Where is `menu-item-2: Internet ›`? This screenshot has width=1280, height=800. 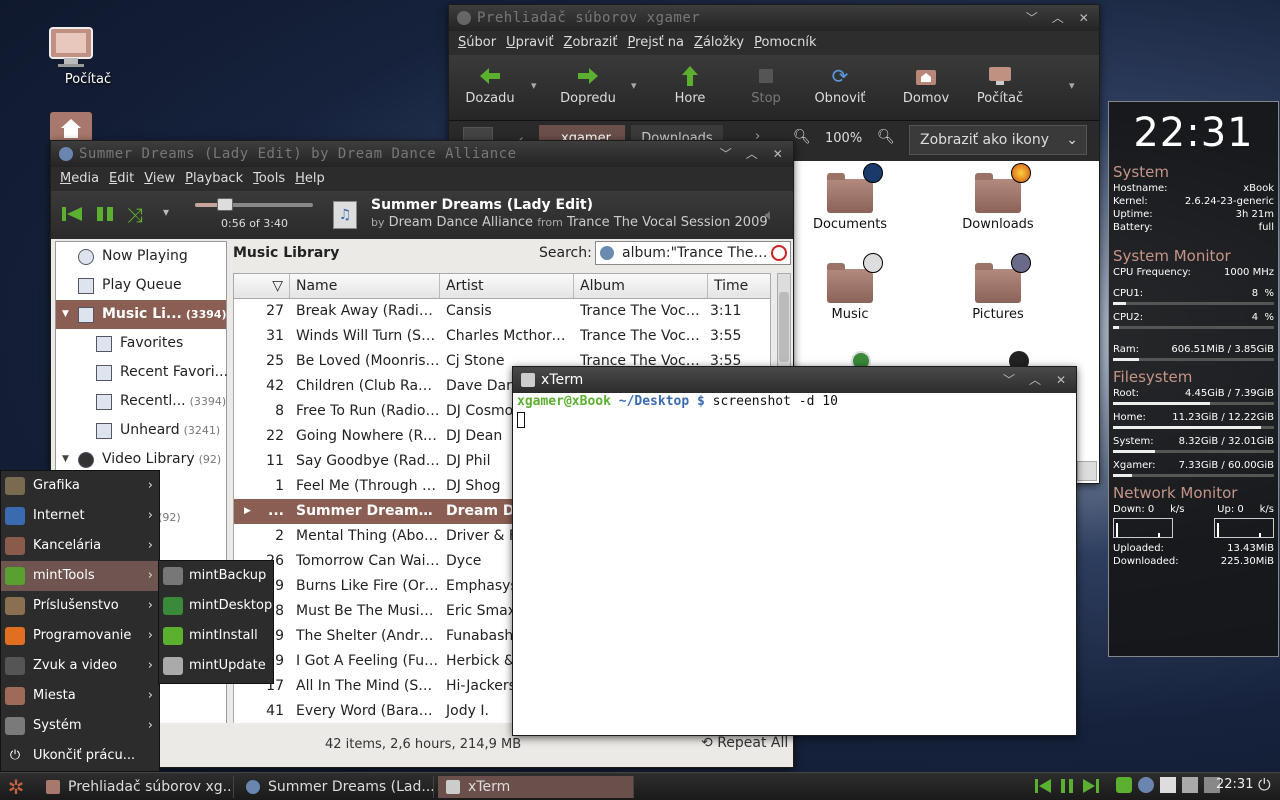
menu-item-2: Internet › is located at coordinates (80, 516).